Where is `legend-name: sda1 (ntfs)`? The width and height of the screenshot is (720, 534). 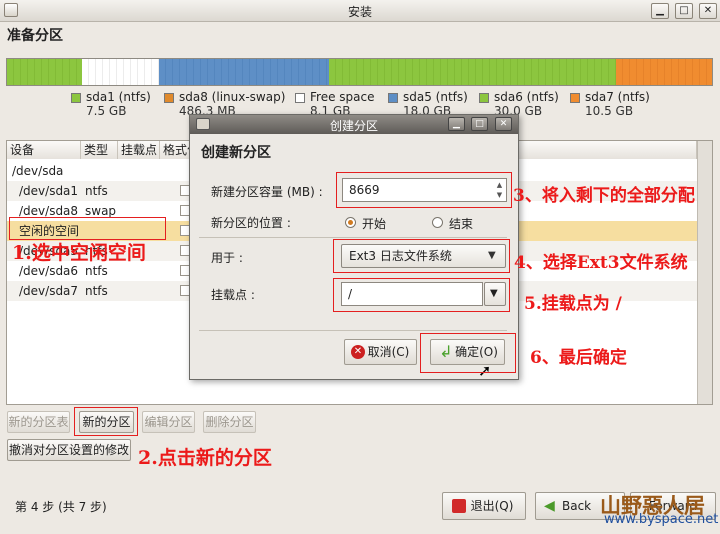 legend-name: sda1 (ntfs) is located at coordinates (118, 97).